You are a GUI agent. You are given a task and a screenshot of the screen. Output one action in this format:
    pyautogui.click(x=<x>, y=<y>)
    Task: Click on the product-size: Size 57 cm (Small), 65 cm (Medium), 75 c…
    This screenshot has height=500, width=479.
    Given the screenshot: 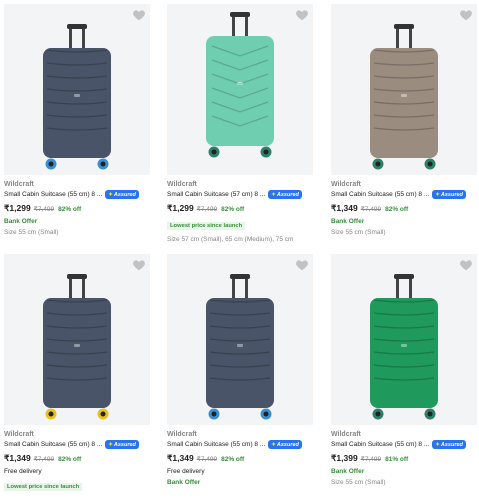 What is the action you would take?
    pyautogui.click(x=230, y=239)
    